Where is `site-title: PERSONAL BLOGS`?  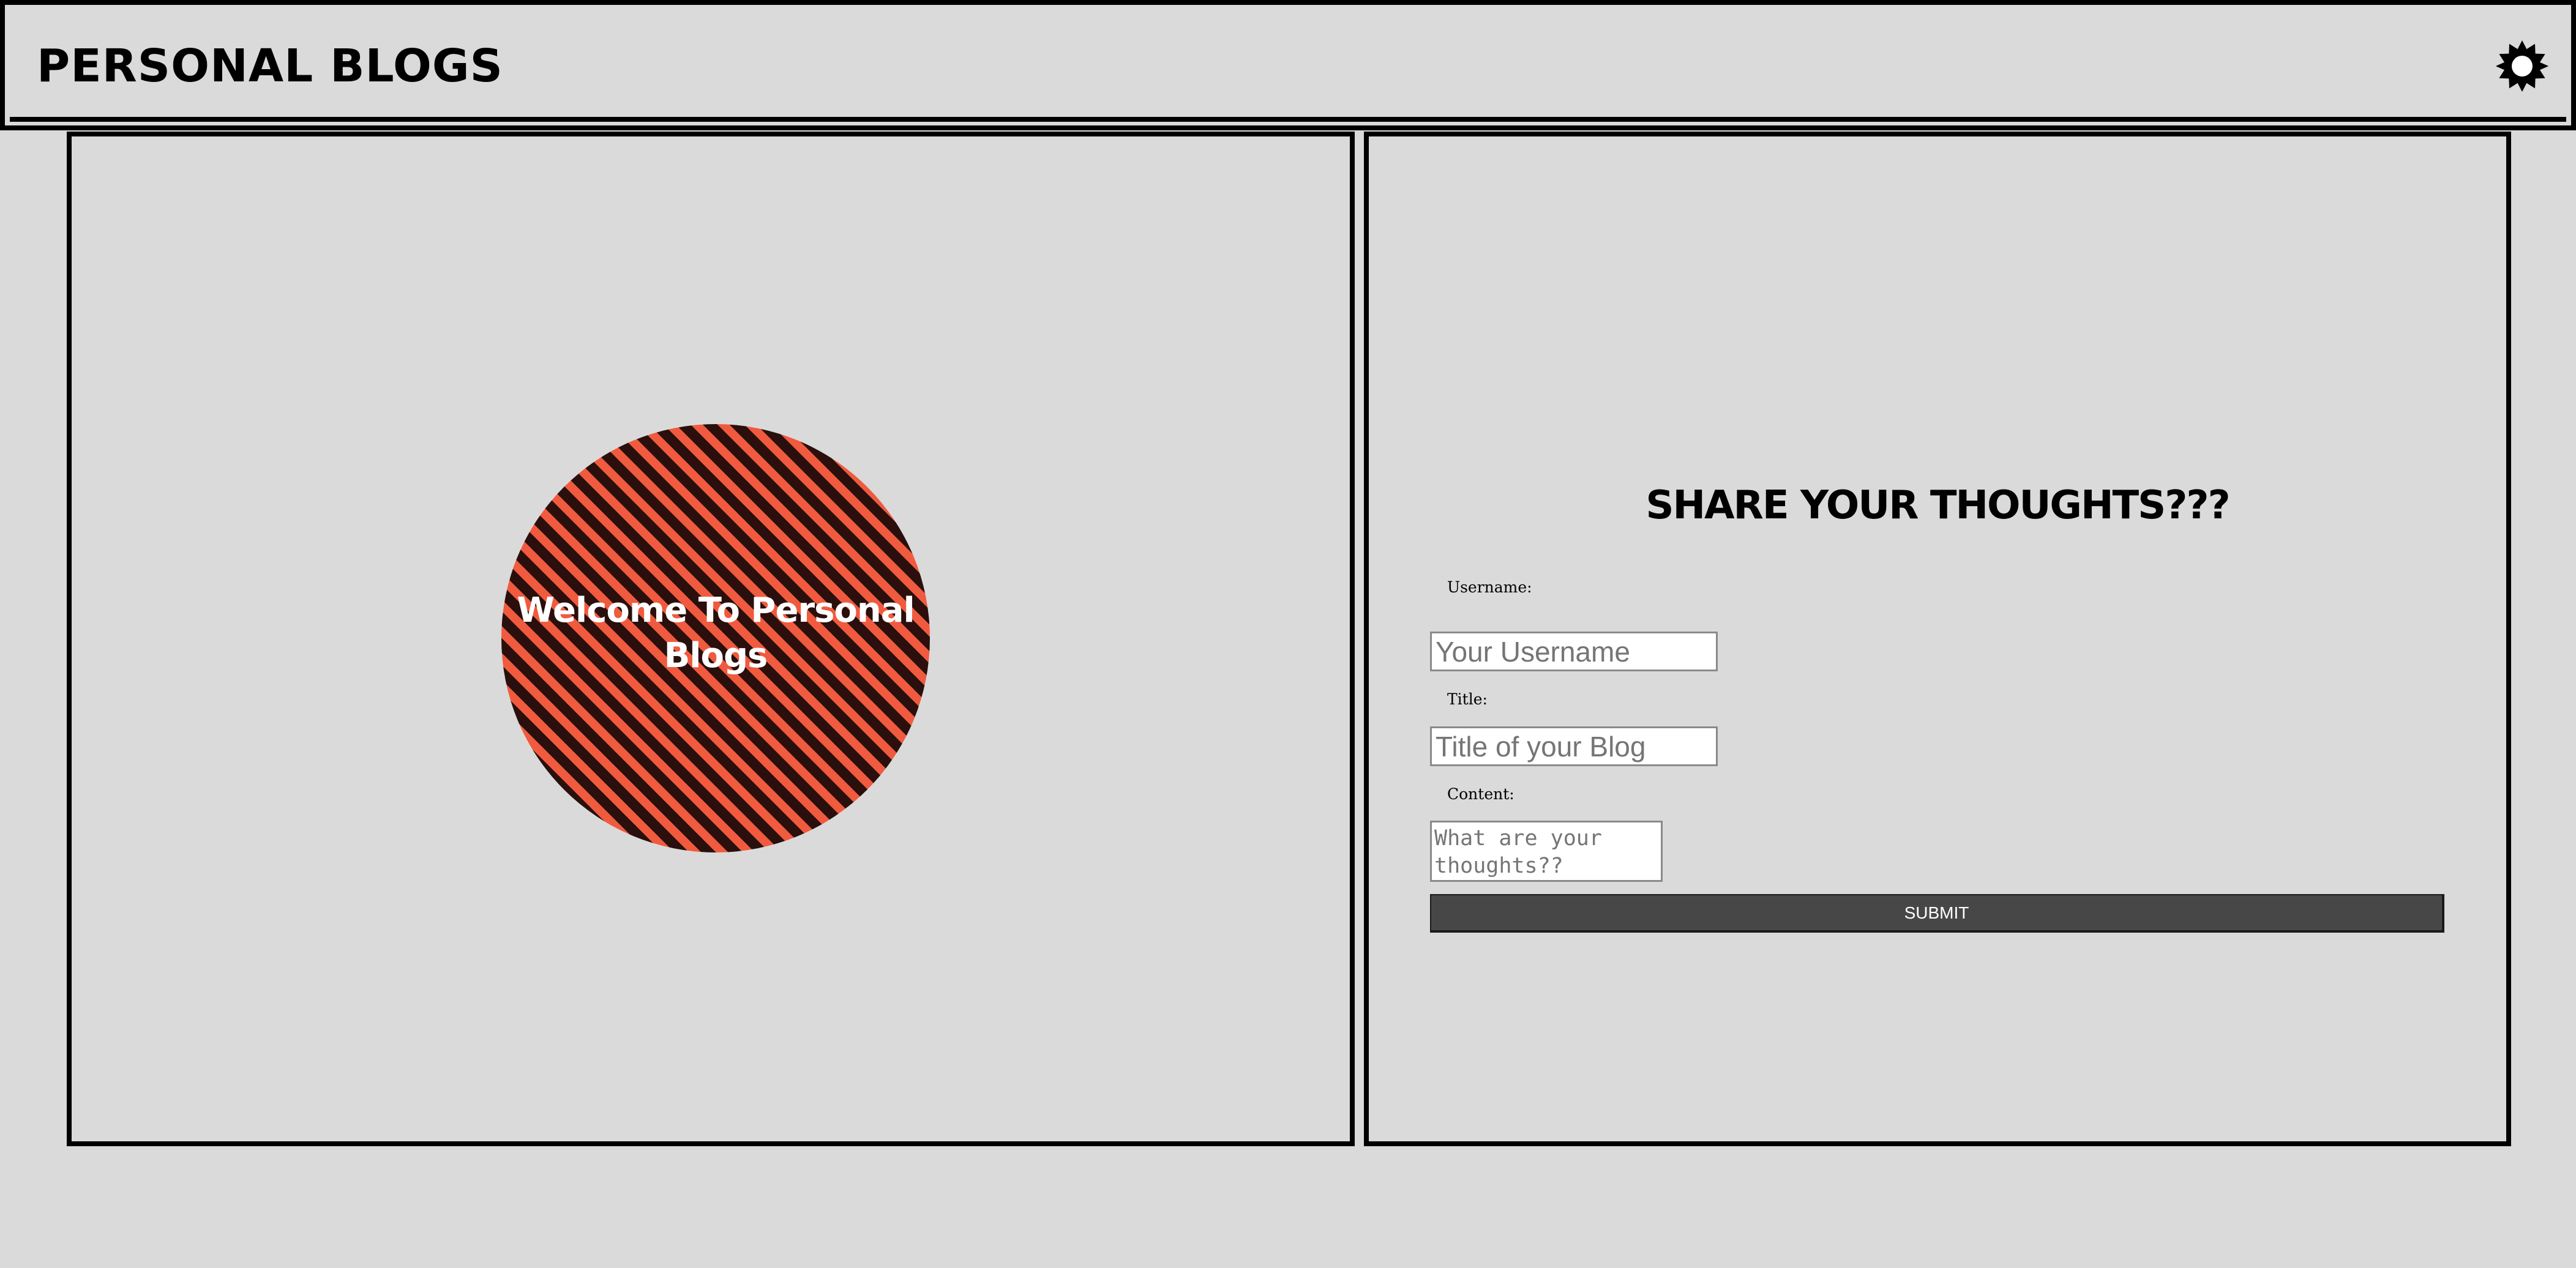 site-title: PERSONAL BLOGS is located at coordinates (270, 66).